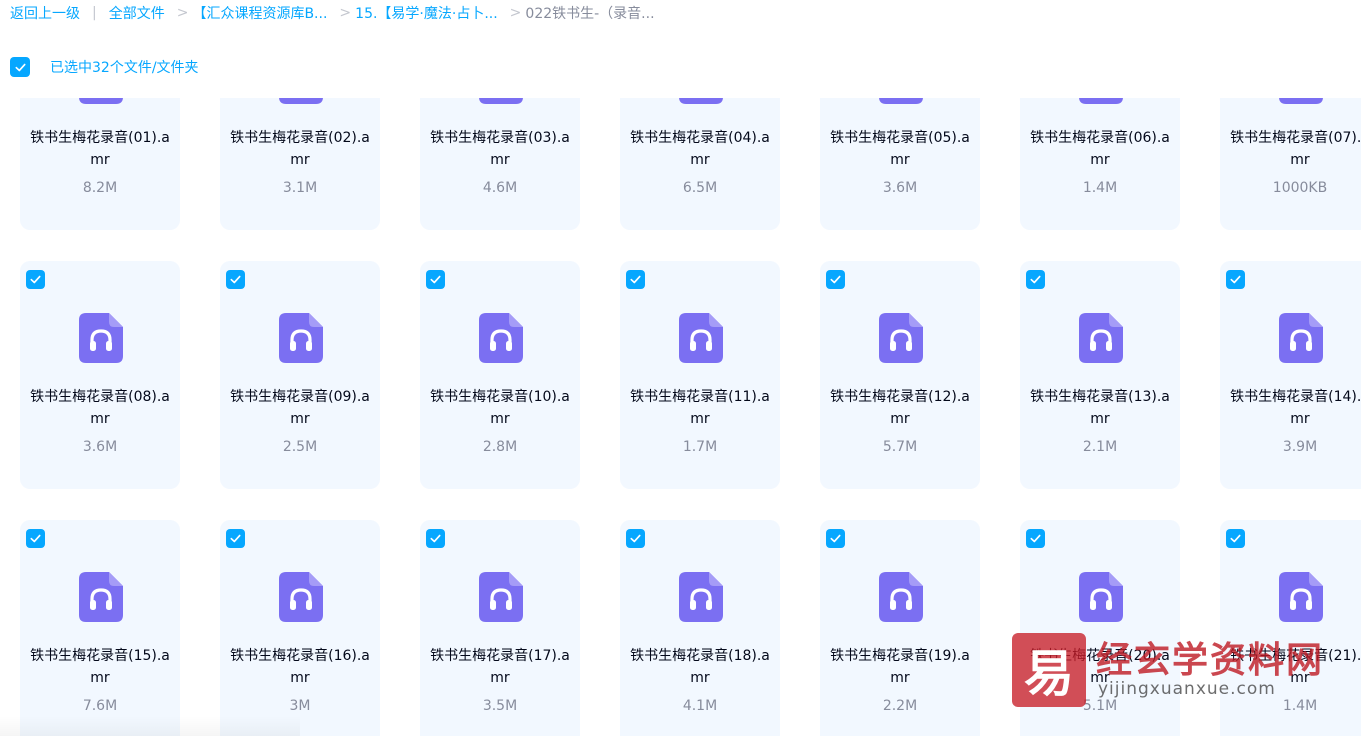 This screenshot has height=736, width=1361. What do you see at coordinates (124, 68) in the screenshot?
I see `selection-count-label: 已选中32个文件/文件夹` at bounding box center [124, 68].